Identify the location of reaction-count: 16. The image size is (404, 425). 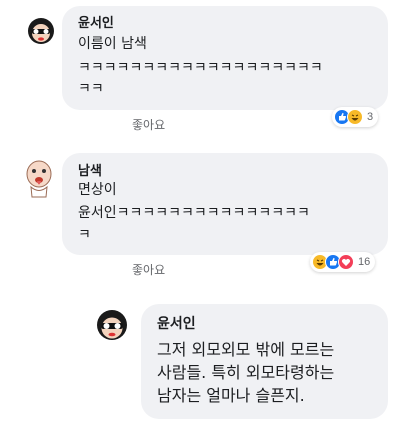
(364, 262).